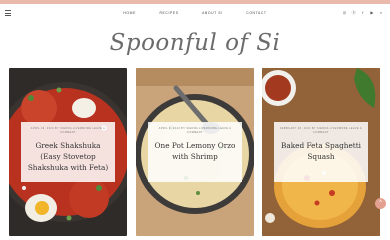 Image resolution: width=390 pixels, height=240 pixels. I want to click on facebook-icon: f, so click(363, 13).